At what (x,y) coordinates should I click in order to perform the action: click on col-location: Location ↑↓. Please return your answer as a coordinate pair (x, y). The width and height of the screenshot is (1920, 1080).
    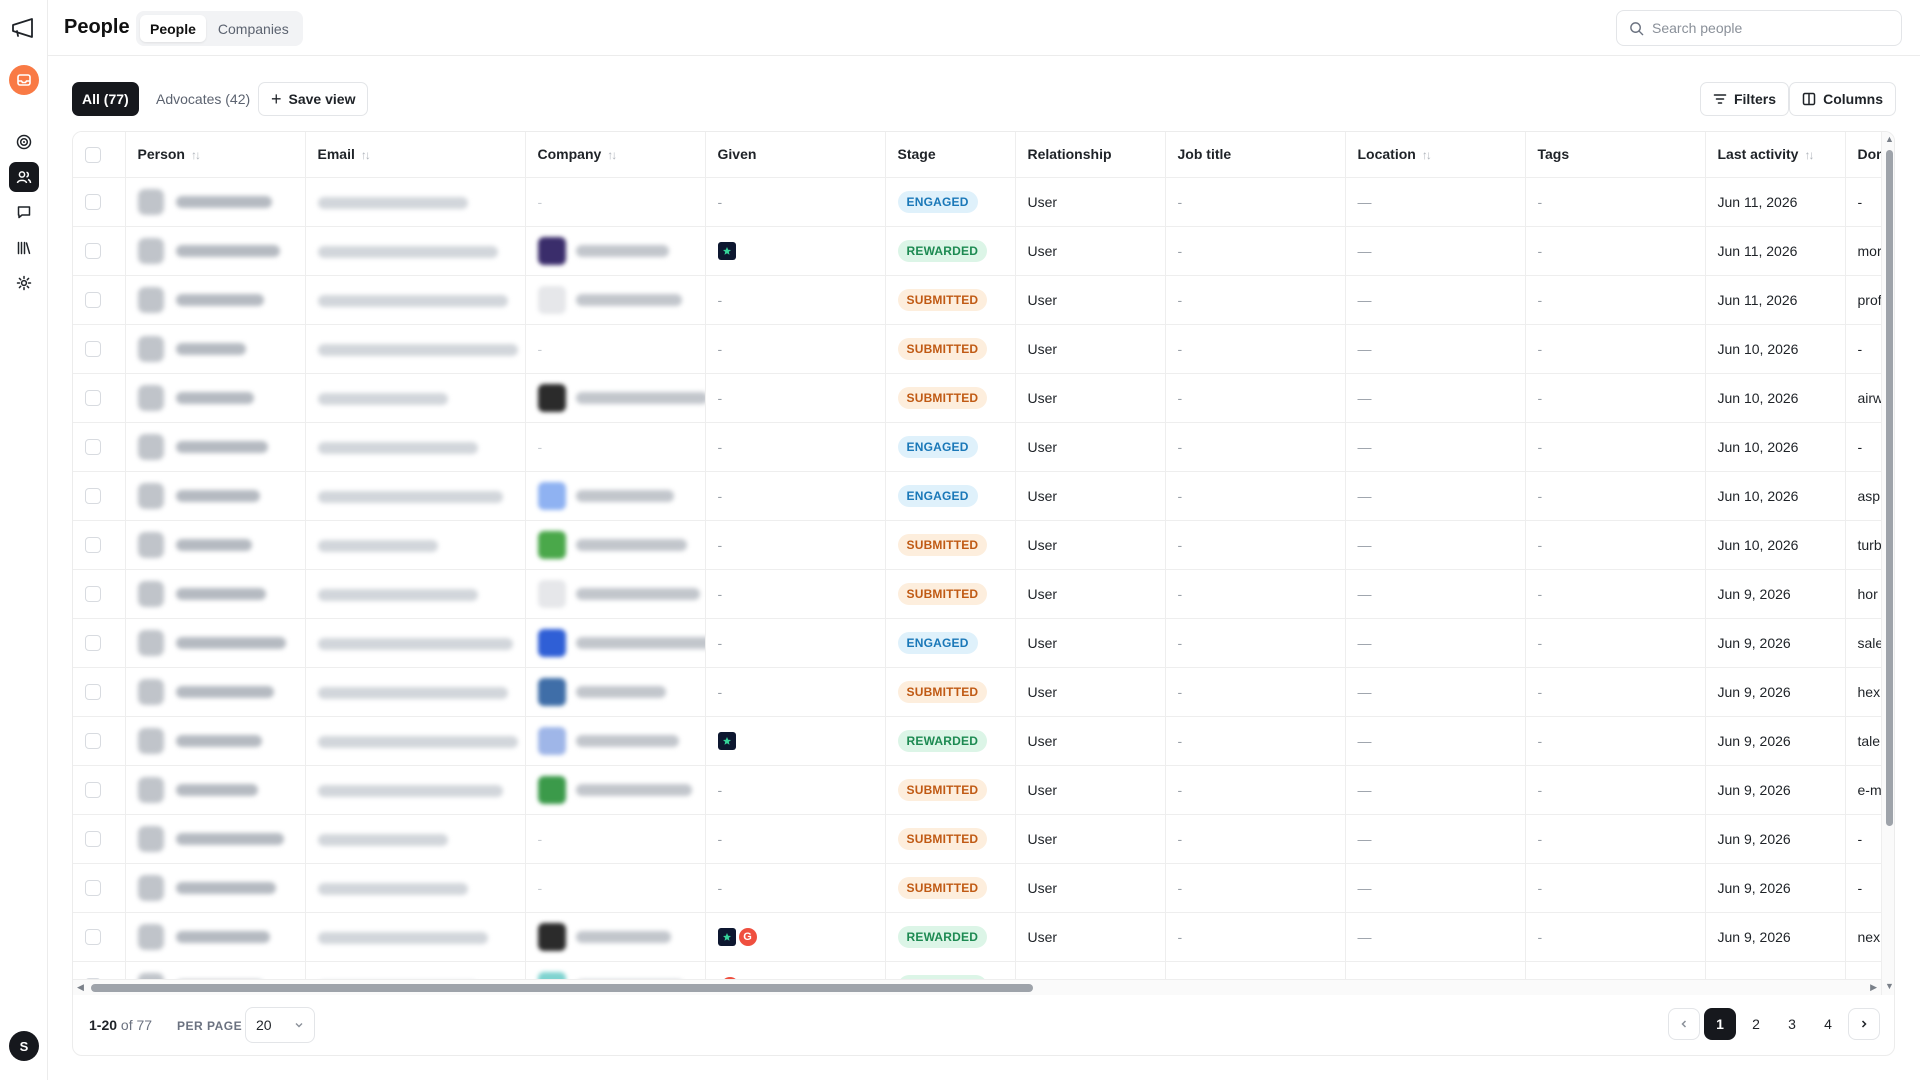
    Looking at the image, I should click on (1435, 155).